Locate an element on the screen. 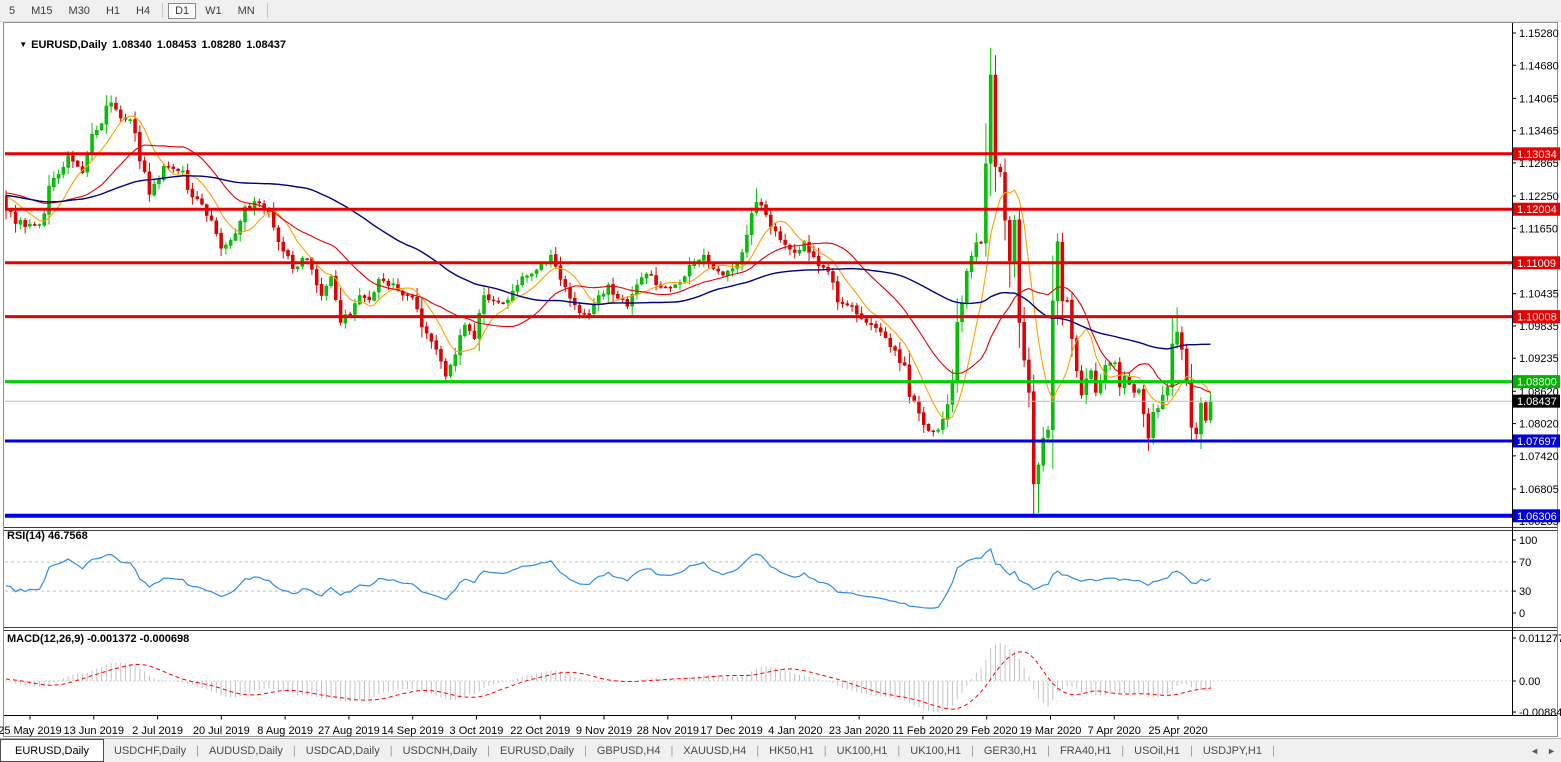  ohlc-close: 1.08437 is located at coordinates (266, 45).